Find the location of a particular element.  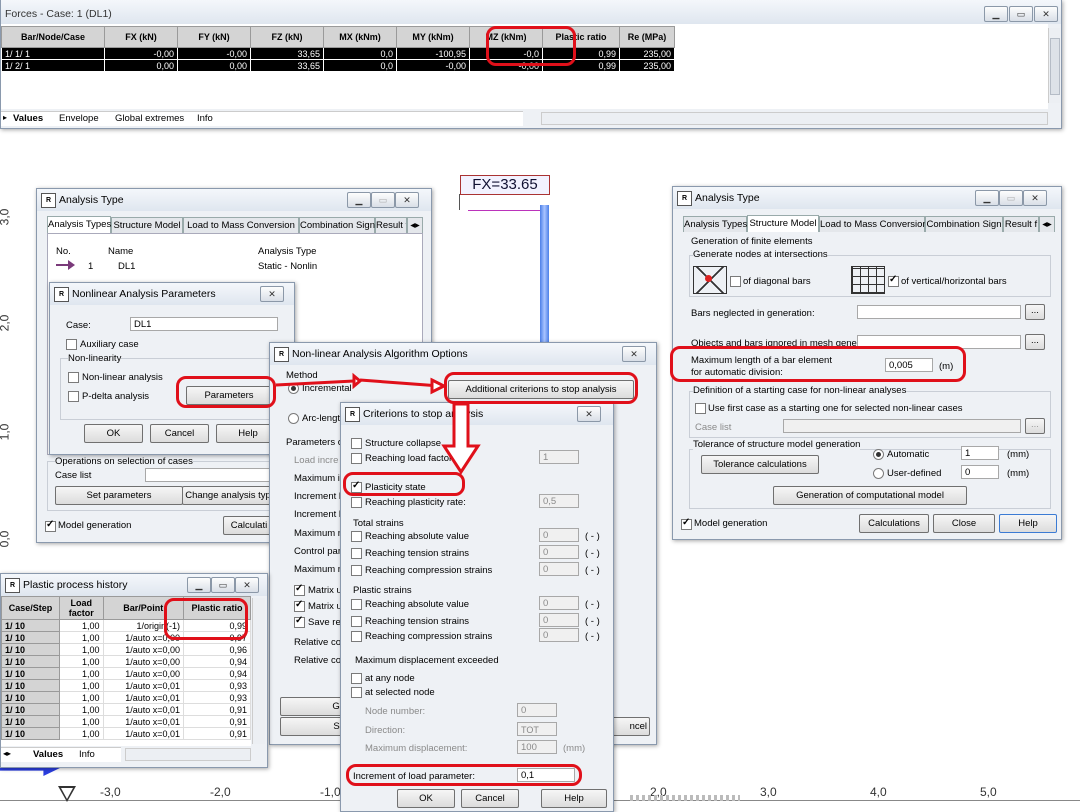

annotation-arrows is located at coordinates (378, 423).